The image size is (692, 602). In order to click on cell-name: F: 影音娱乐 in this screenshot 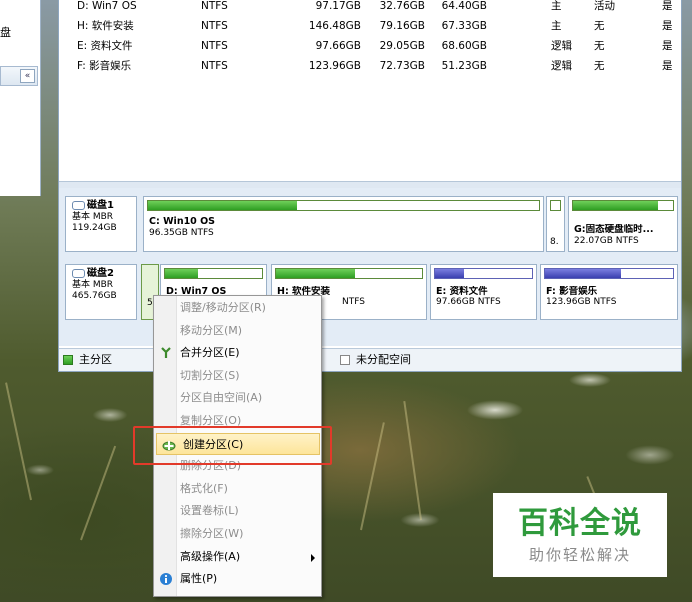, I will do `click(104, 66)`.